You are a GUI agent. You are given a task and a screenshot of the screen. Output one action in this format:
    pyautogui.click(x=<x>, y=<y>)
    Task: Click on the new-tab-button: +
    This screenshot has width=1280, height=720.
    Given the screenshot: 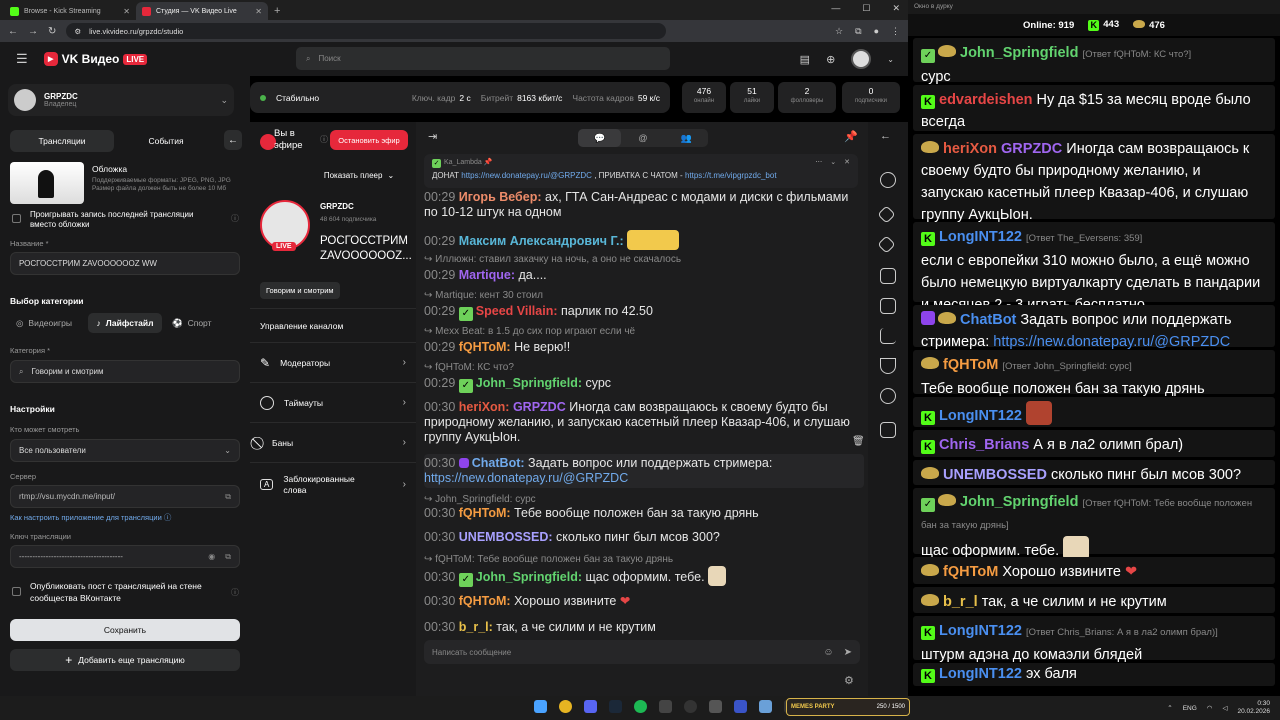 What is the action you would take?
    pyautogui.click(x=277, y=11)
    